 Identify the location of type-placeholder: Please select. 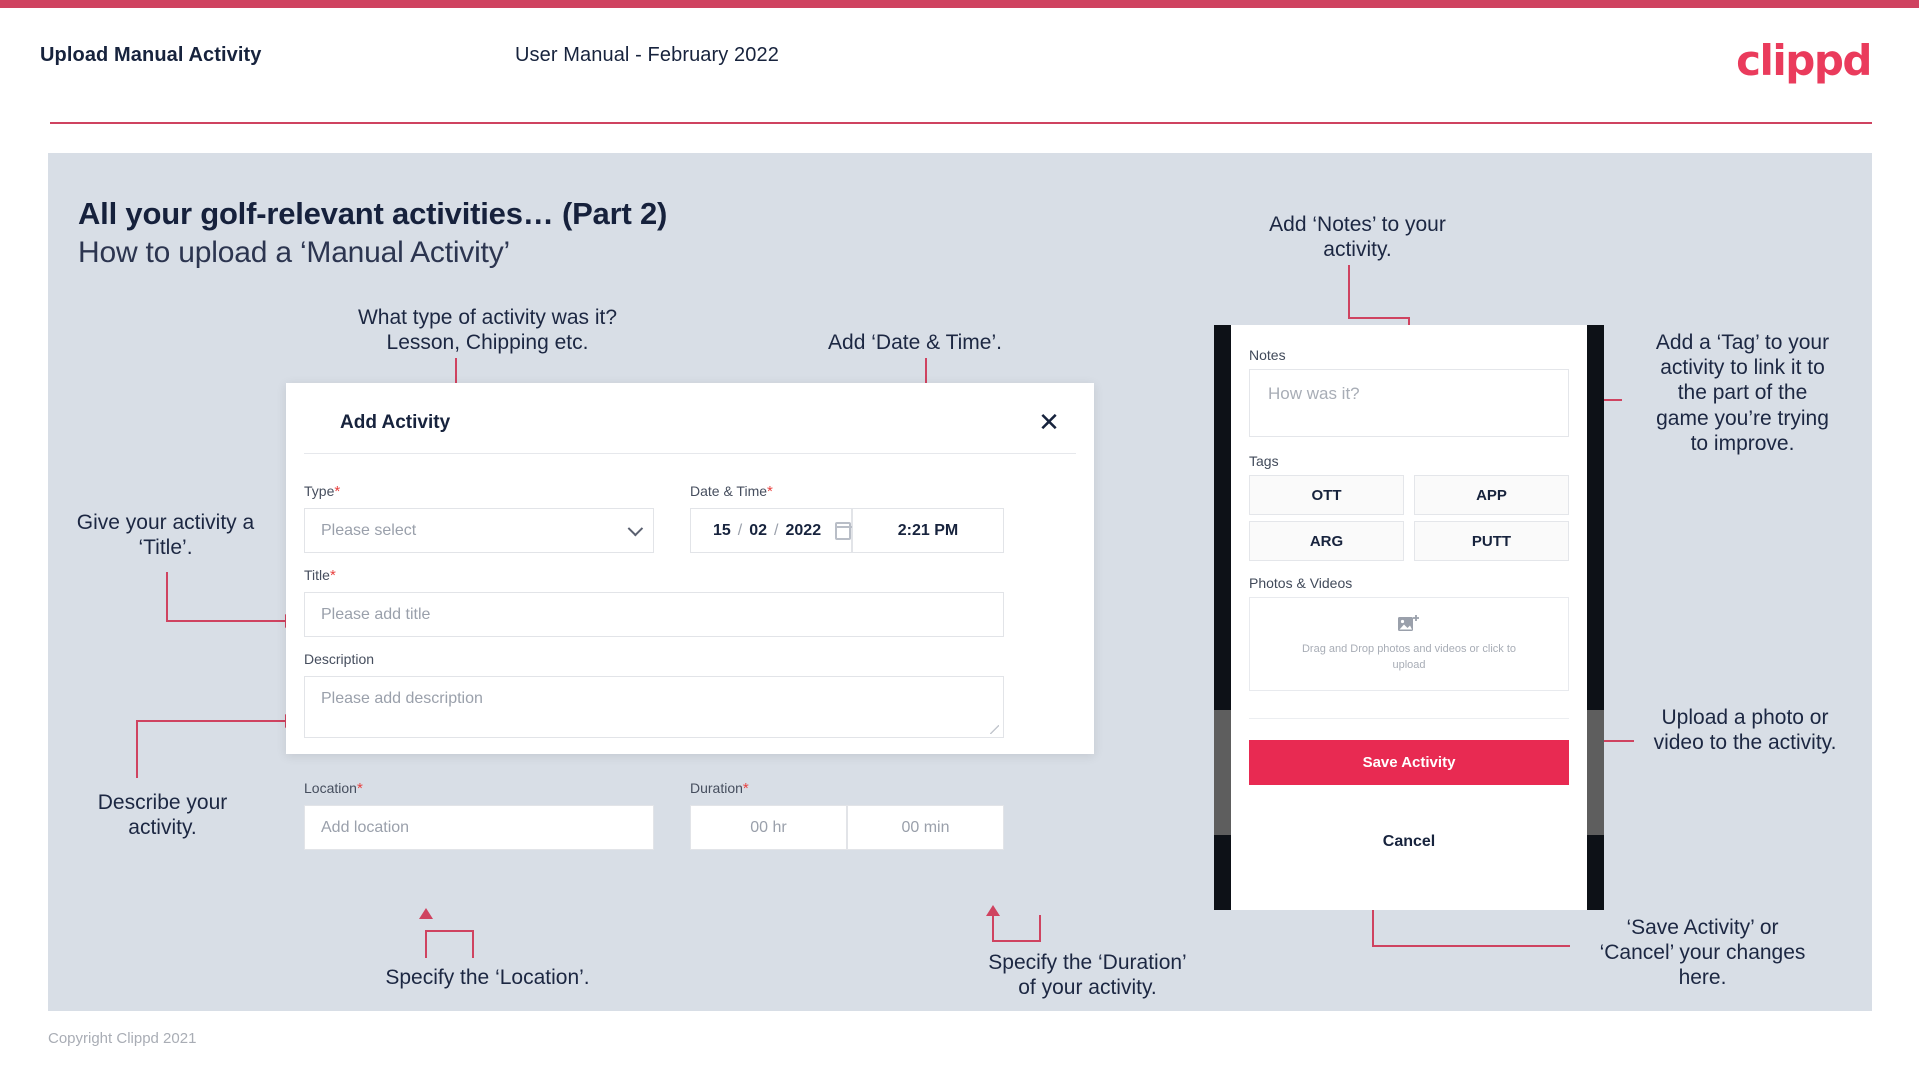
(369, 530).